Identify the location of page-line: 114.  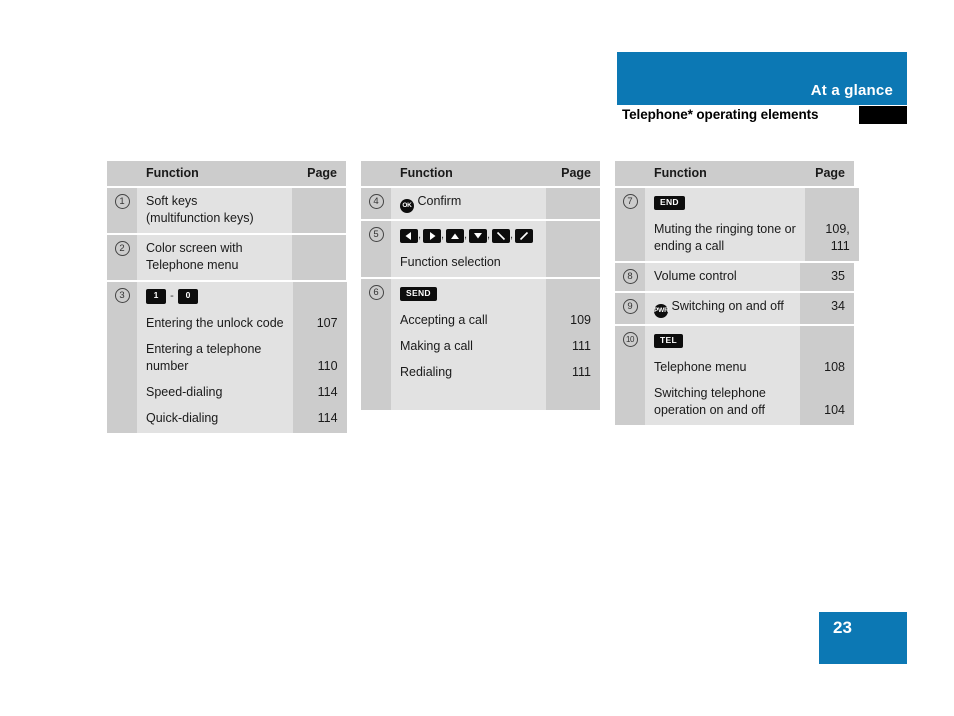
(327, 392).